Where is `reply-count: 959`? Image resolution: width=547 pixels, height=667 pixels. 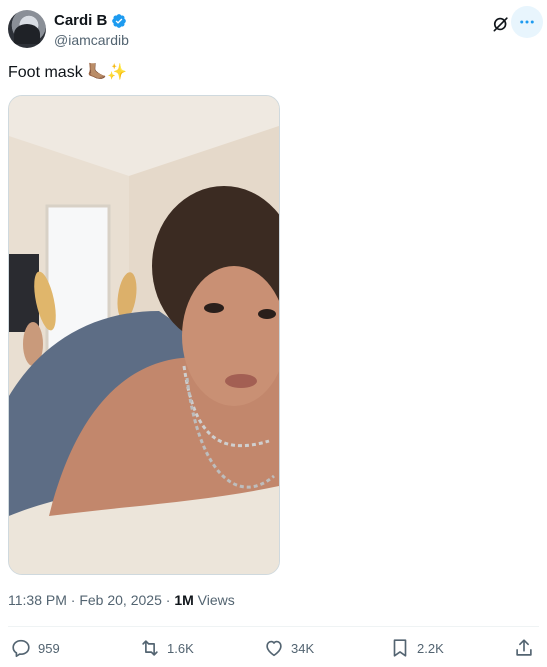
reply-count: 959 is located at coordinates (49, 648).